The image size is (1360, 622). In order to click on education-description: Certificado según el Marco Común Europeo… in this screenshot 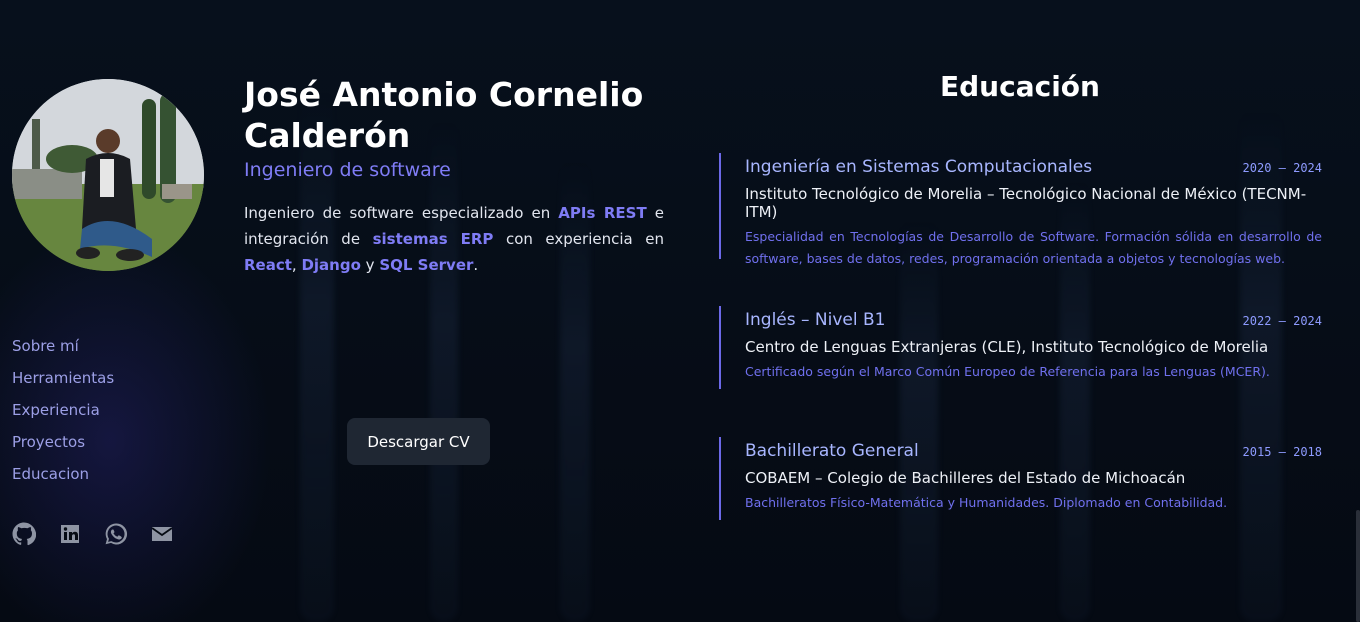, I will do `click(1007, 371)`.